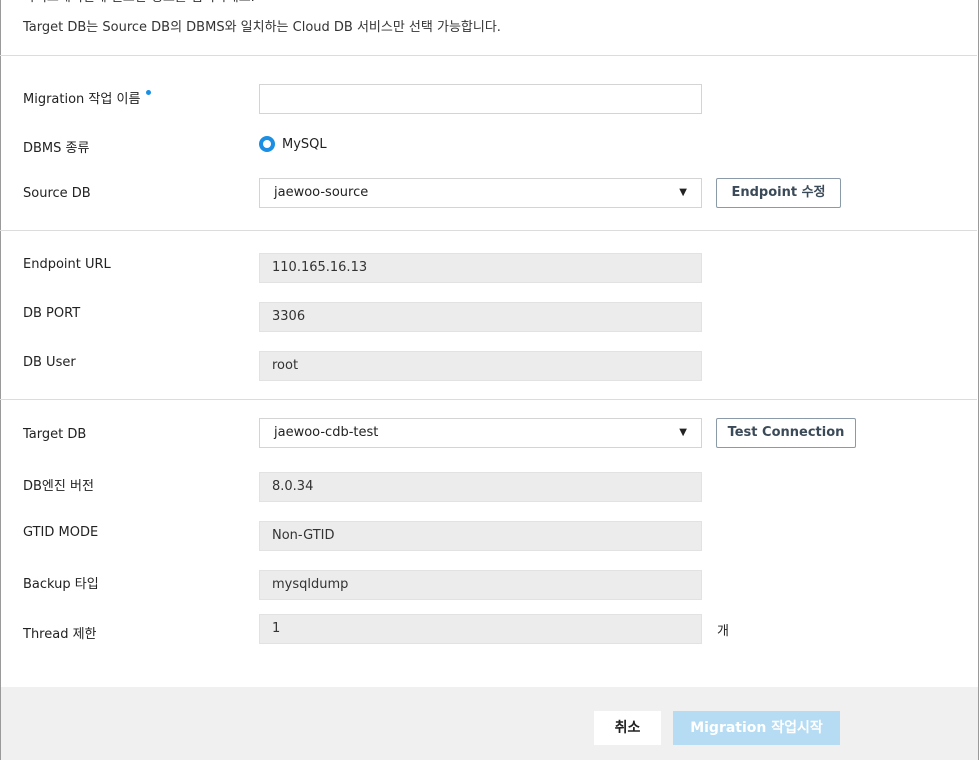 The height and width of the screenshot is (761, 979). Describe the element at coordinates (55, 434) in the screenshot. I see `target-db-label: Target DB` at that location.